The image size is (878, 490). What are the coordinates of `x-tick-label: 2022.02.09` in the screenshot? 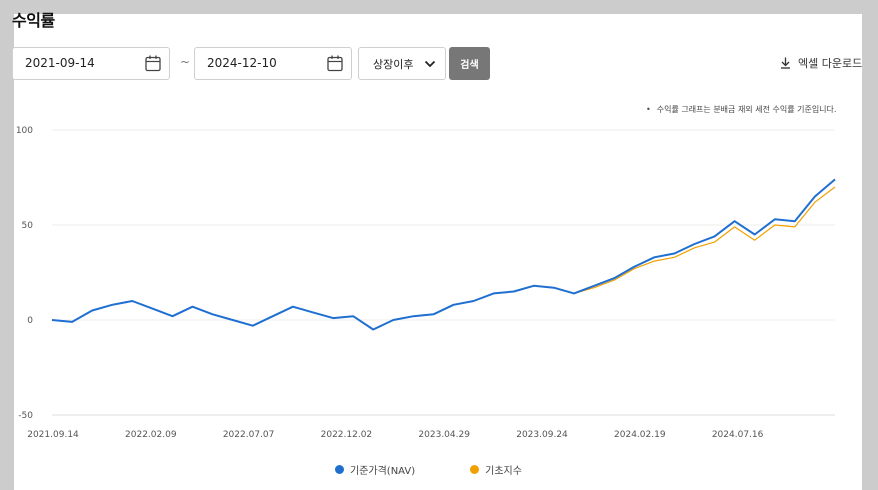 It's located at (151, 435).